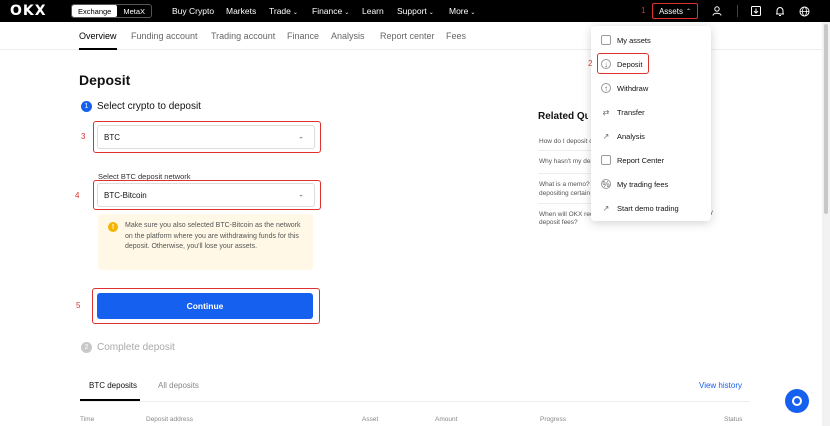 This screenshot has height=426, width=830. I want to click on view-history-link: View history, so click(720, 385).